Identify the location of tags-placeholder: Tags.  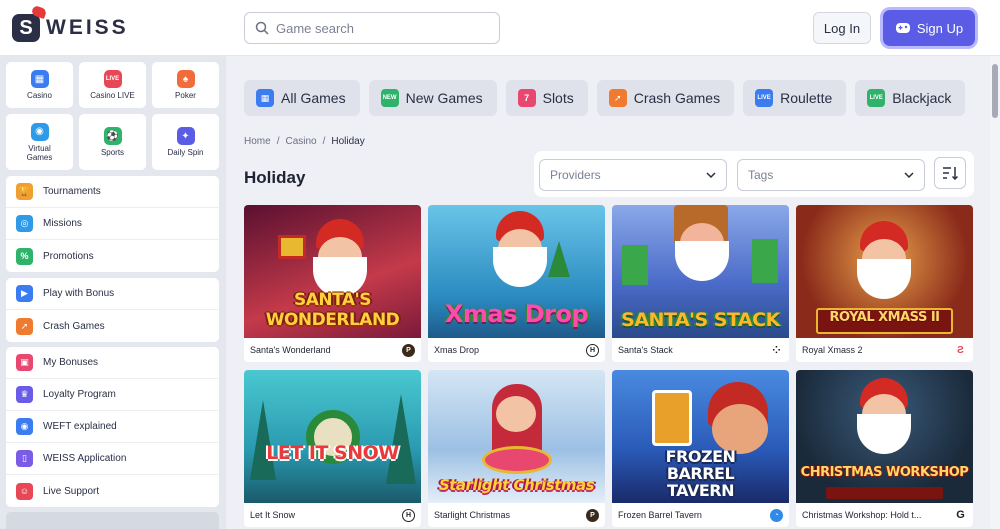
(761, 175).